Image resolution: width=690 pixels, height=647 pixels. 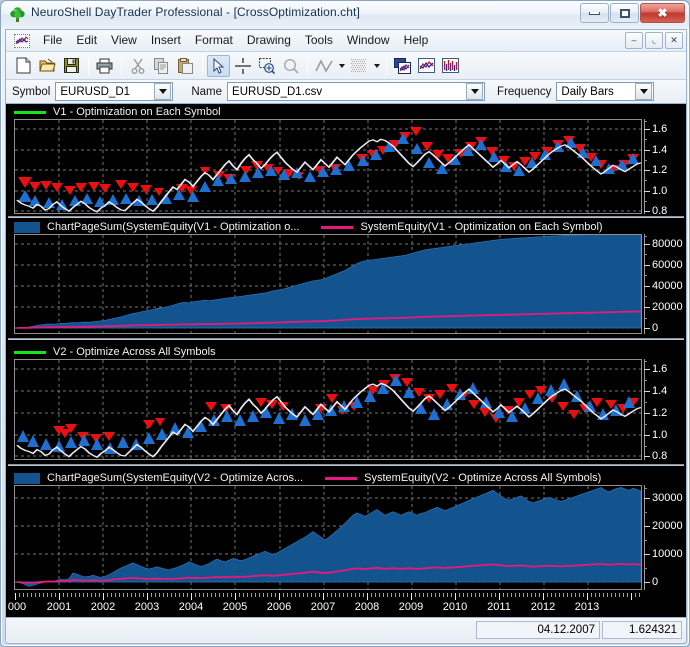 I want to click on print-icon, so click(x=104, y=66).